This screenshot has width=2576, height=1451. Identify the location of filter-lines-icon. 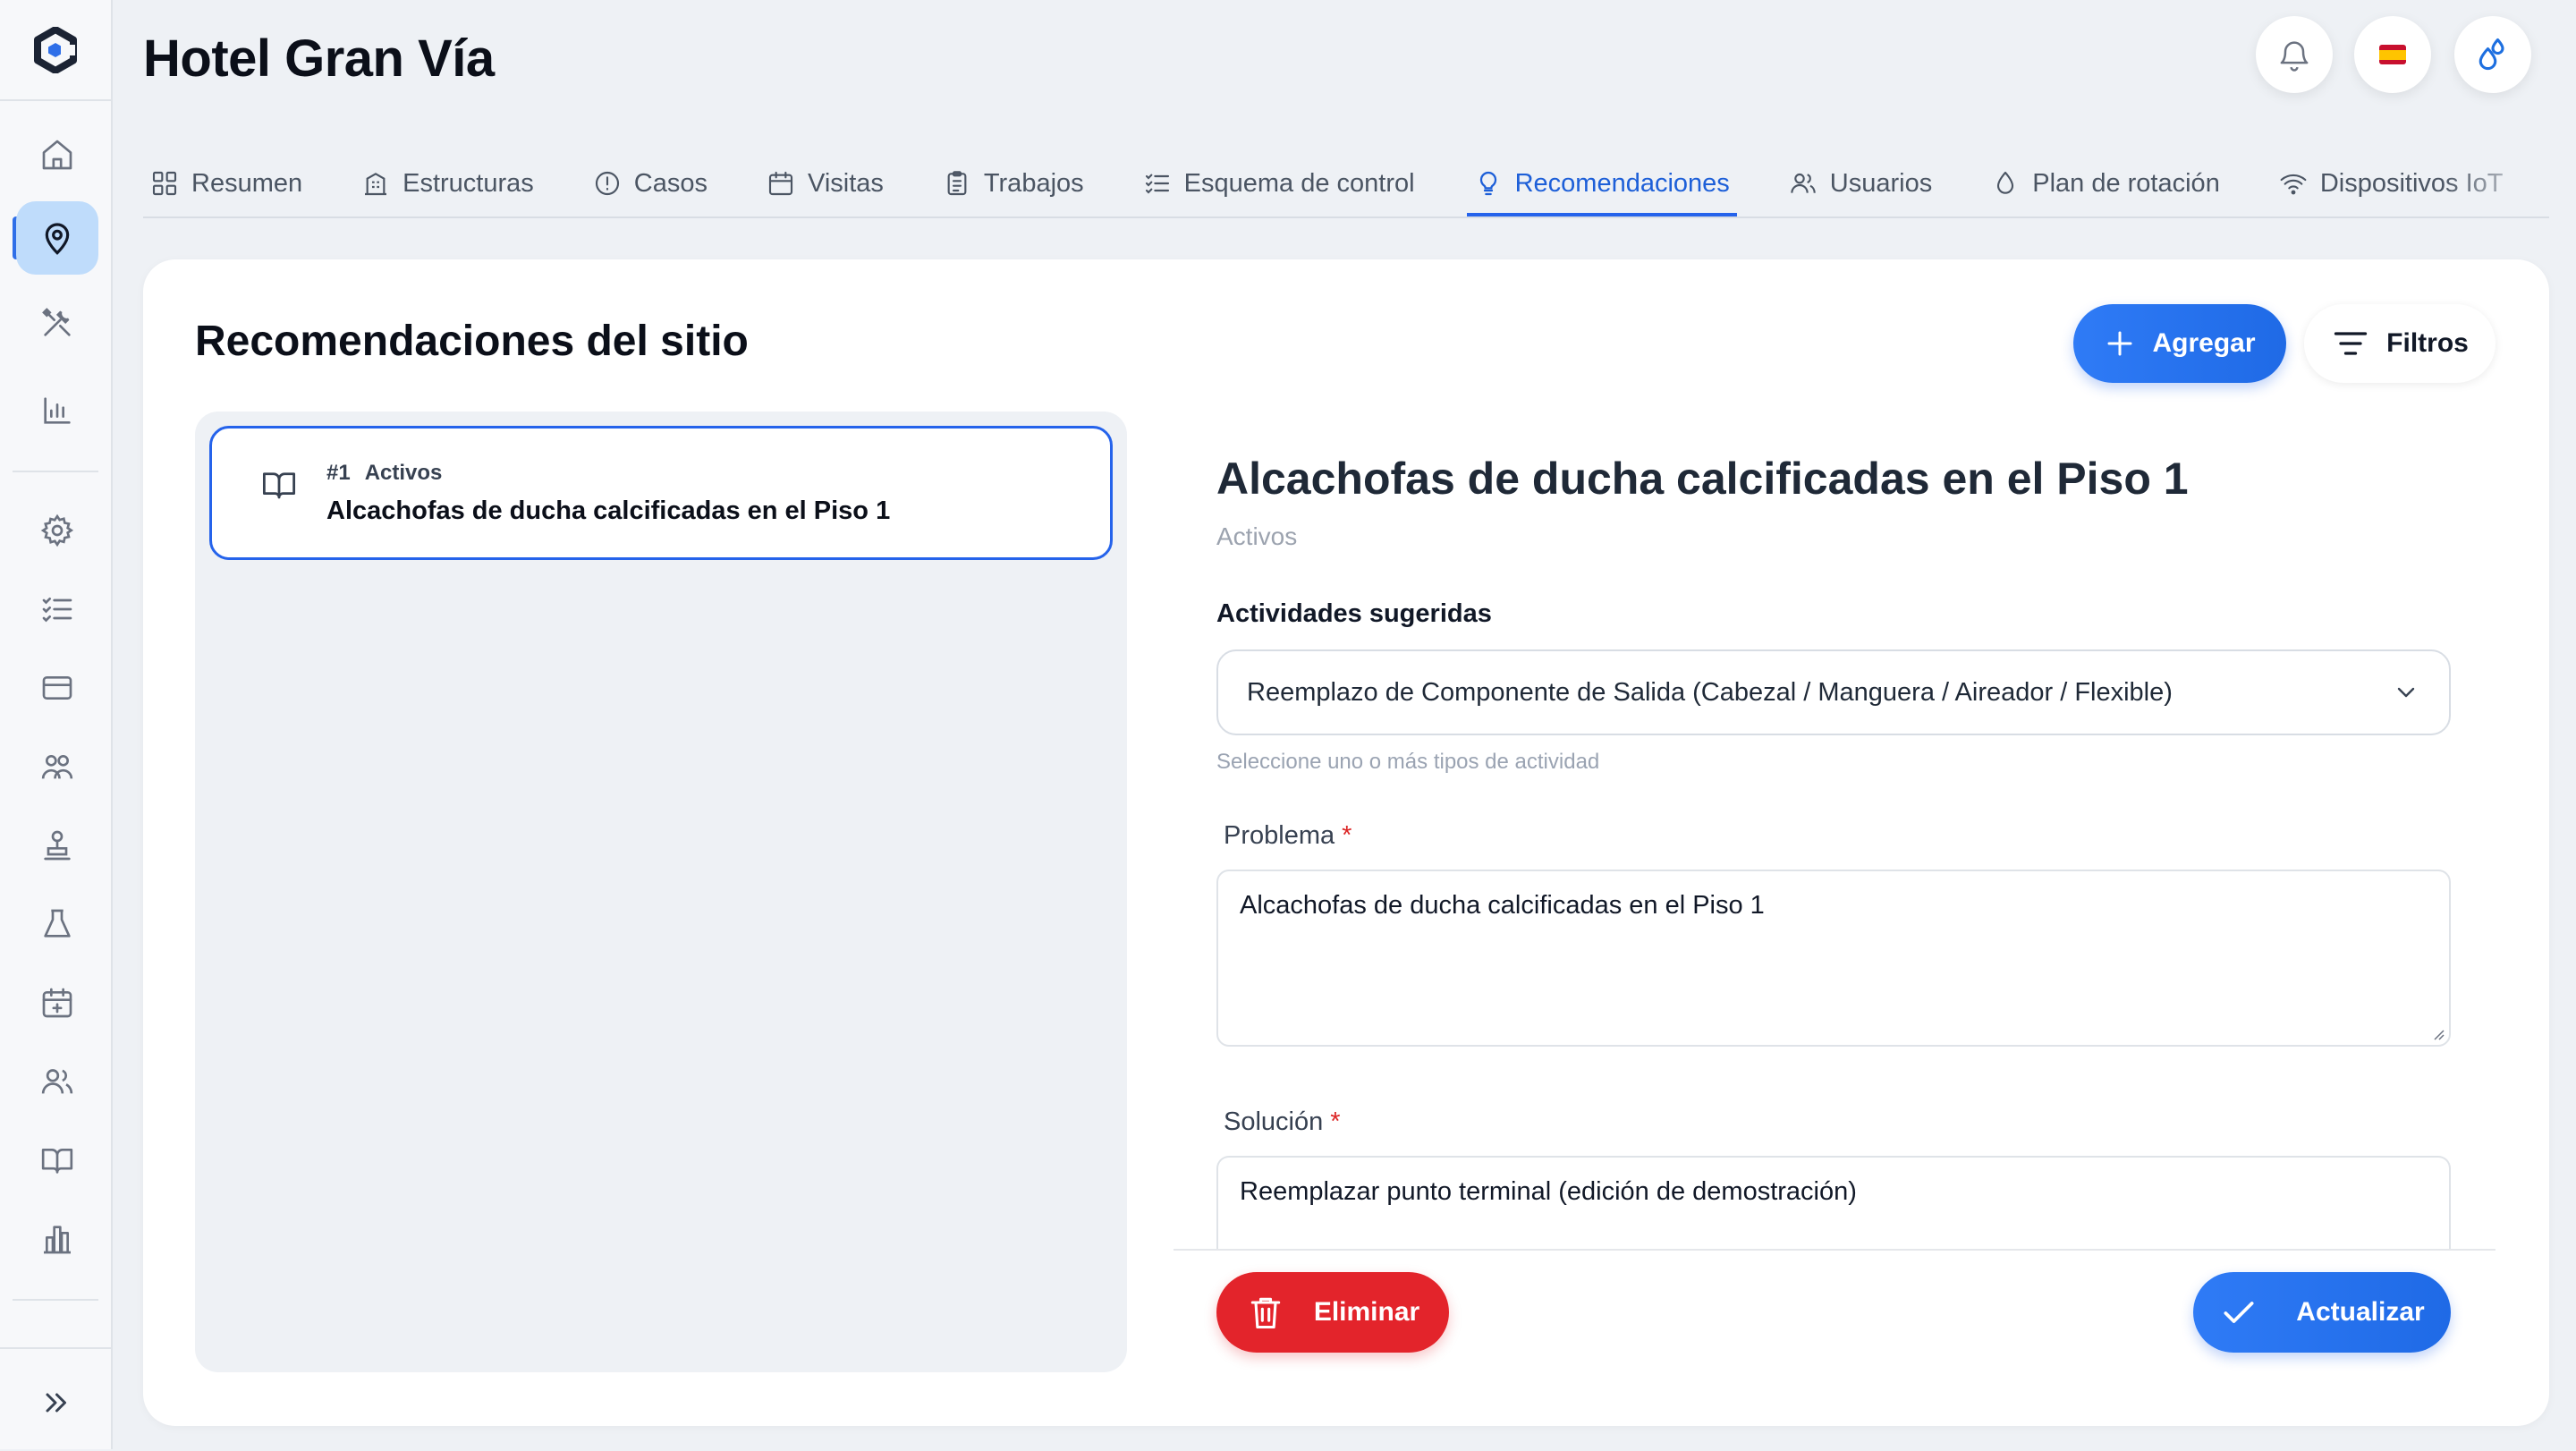
(2351, 343).